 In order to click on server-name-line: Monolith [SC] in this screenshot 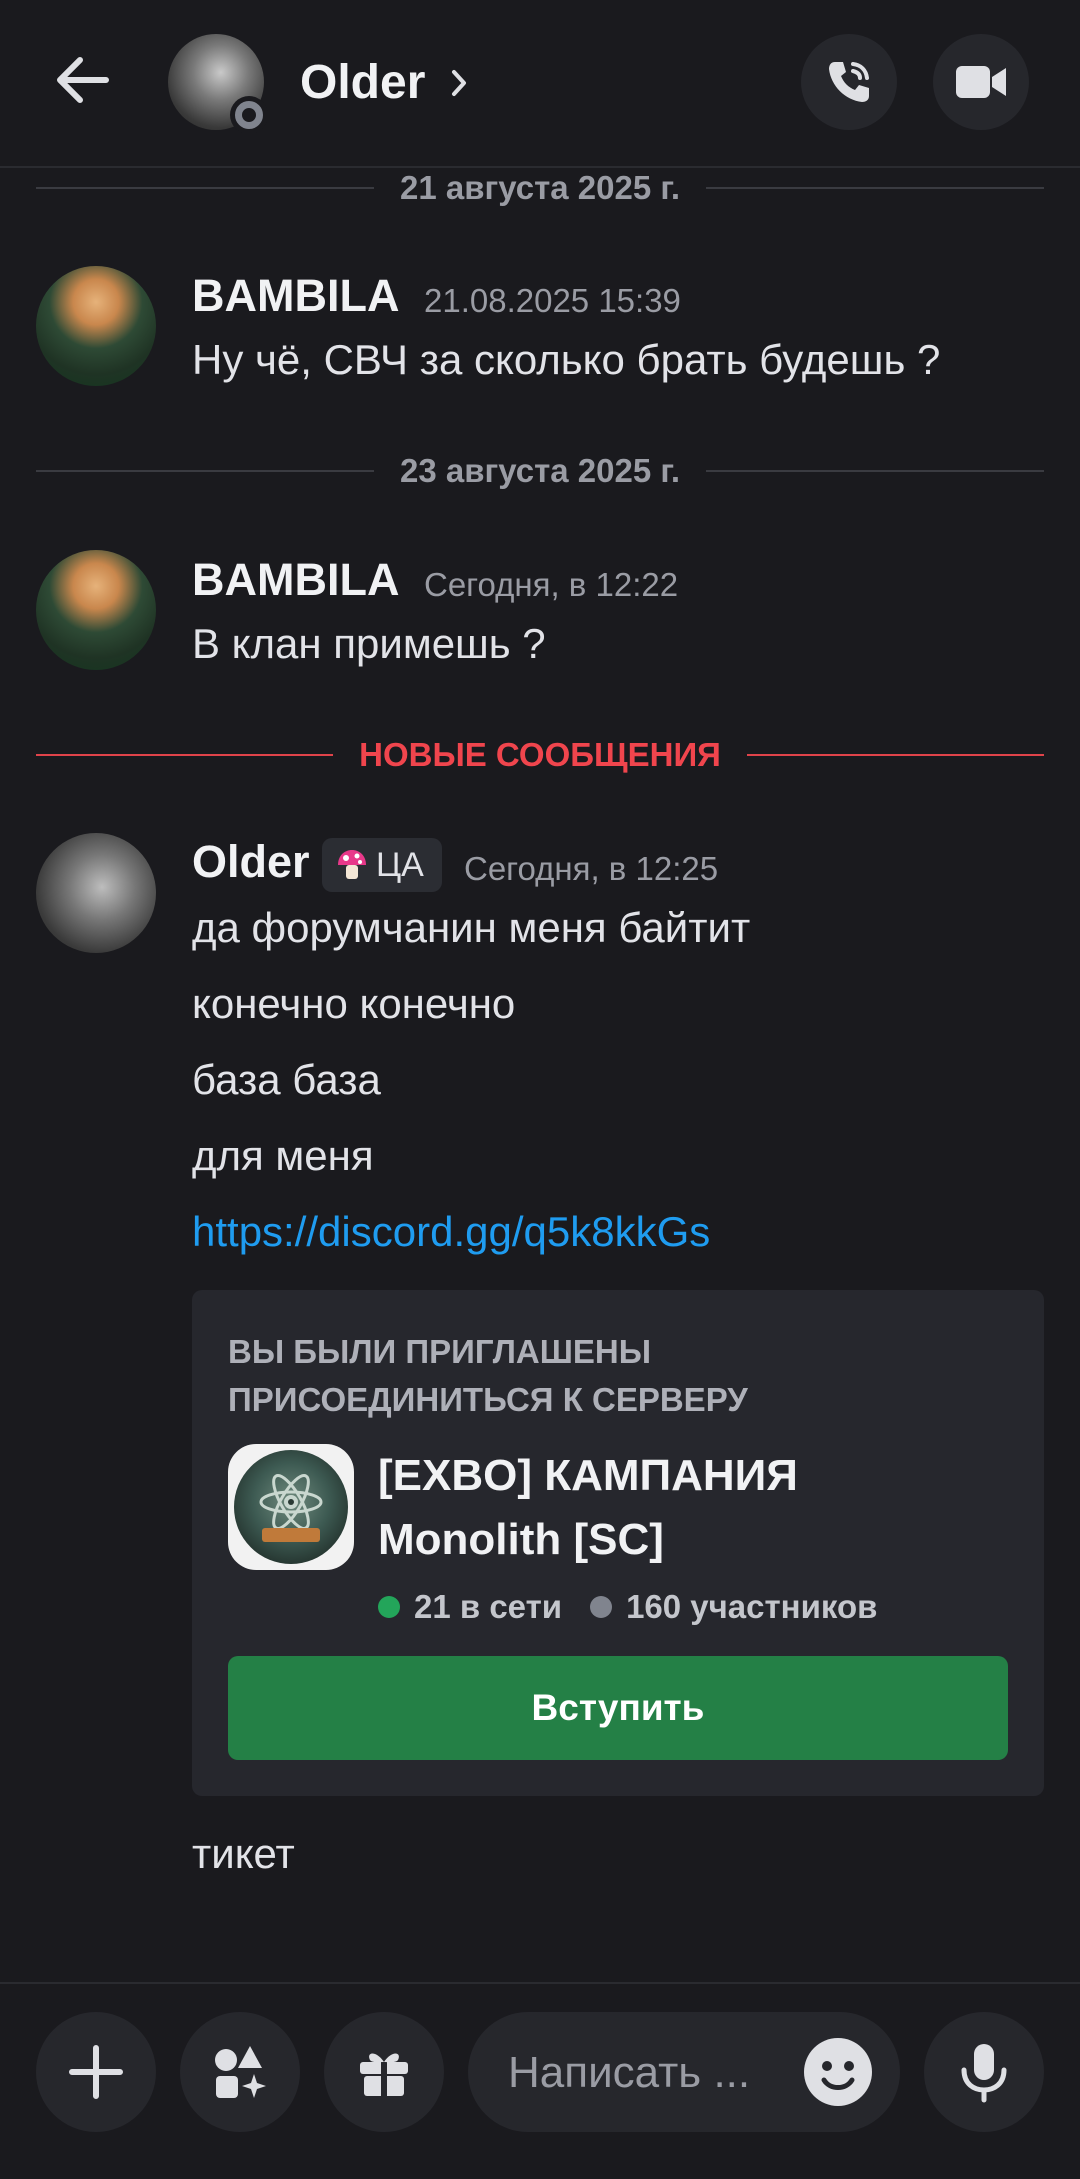, I will do `click(521, 1539)`.